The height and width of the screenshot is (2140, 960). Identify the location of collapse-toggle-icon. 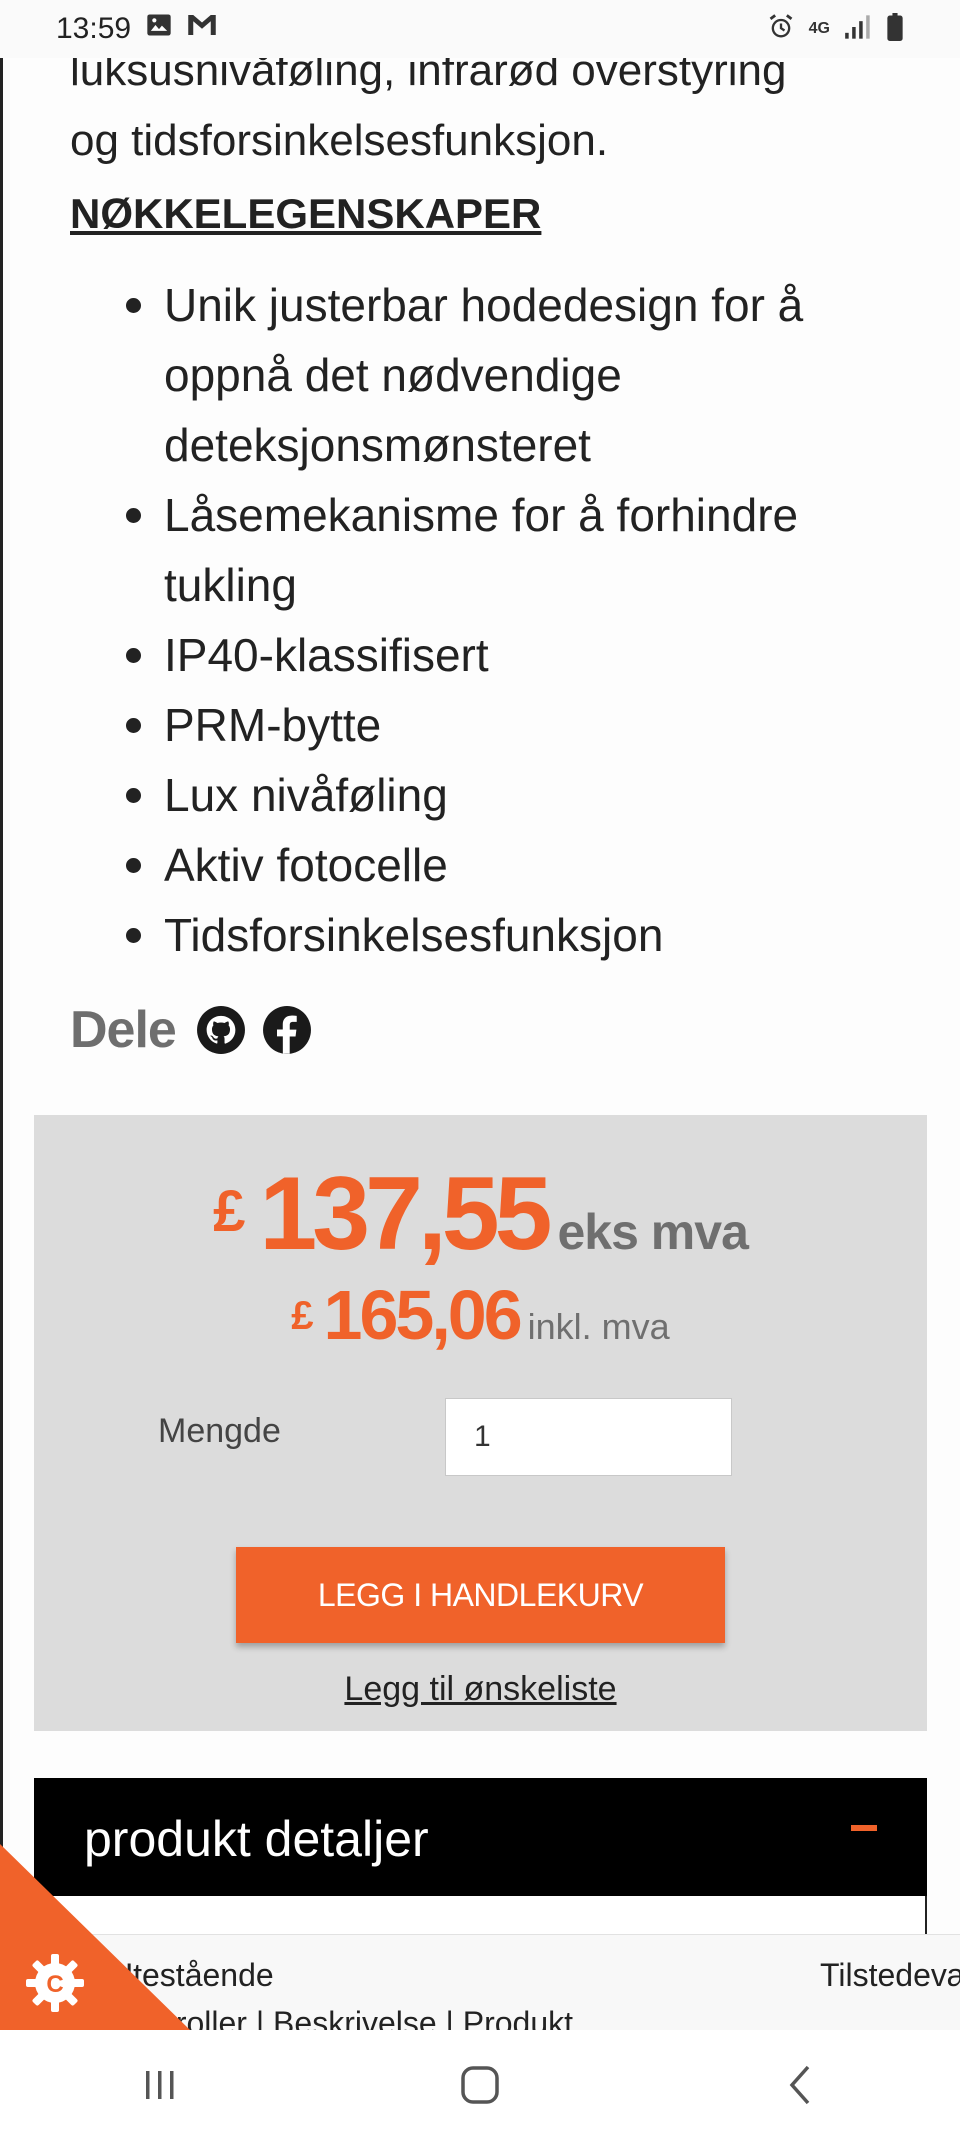
(864, 1828).